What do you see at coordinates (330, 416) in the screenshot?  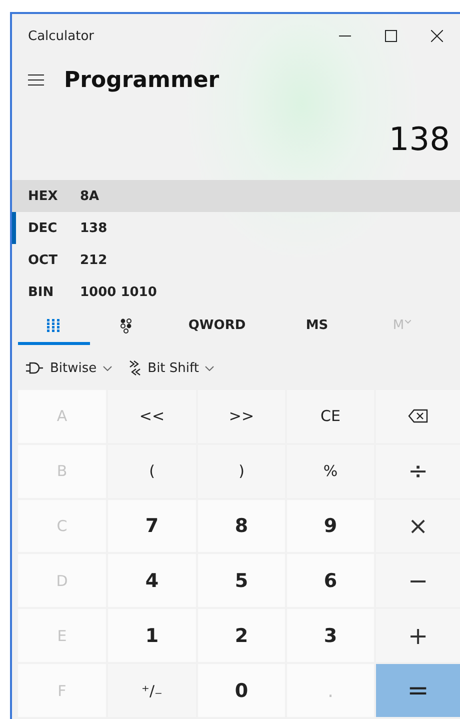 I see `key-button: CE` at bounding box center [330, 416].